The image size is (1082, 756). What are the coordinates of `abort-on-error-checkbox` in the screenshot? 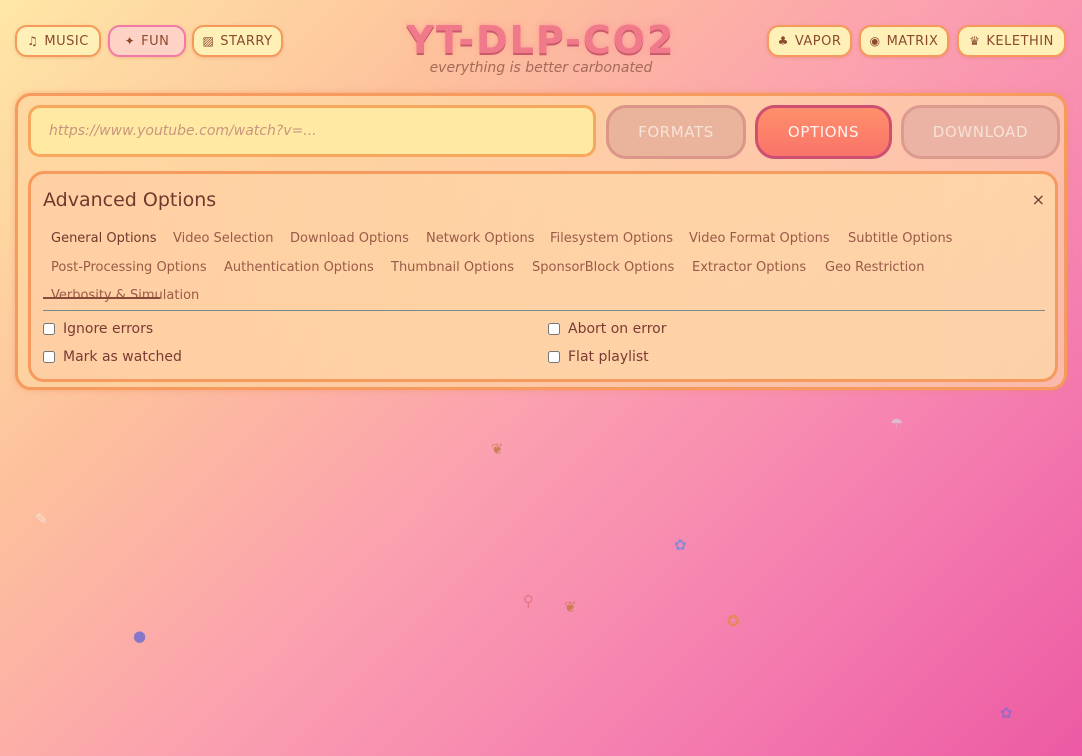 It's located at (554, 329).